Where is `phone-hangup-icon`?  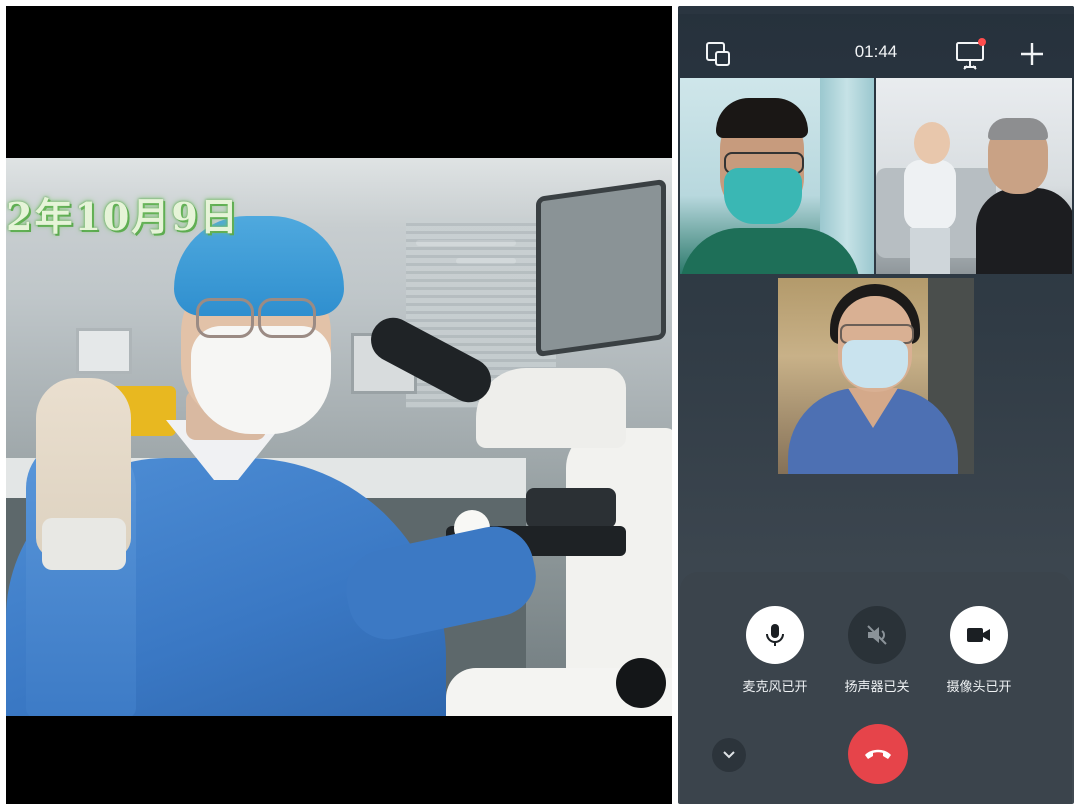 phone-hangup-icon is located at coordinates (878, 754).